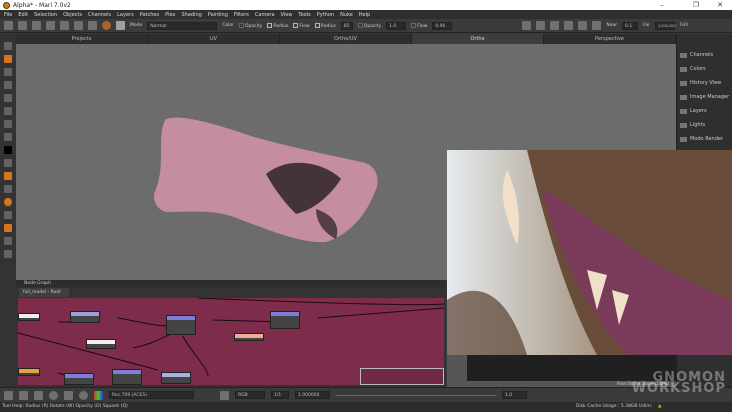 The height and width of the screenshot is (412, 732). Describe the element at coordinates (182, 25) in the screenshot. I see `mode-select: Normal` at that location.